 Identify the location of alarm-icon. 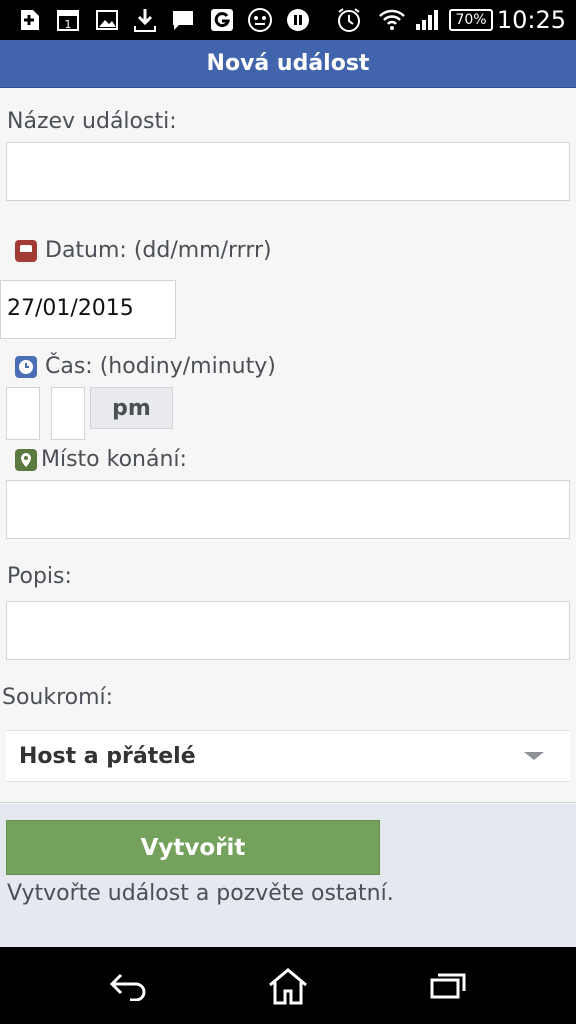
(349, 20).